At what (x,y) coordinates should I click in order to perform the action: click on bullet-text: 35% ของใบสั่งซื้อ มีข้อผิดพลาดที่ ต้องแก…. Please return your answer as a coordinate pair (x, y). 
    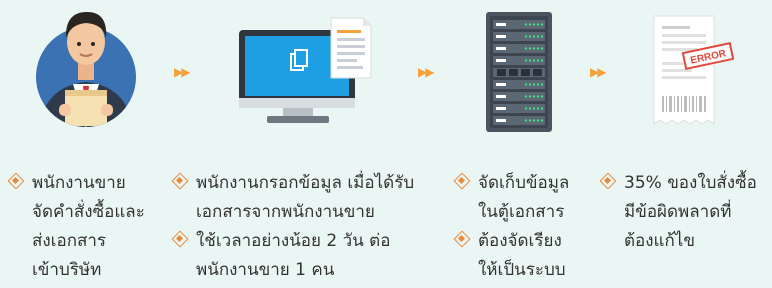
    Looking at the image, I should click on (690, 212).